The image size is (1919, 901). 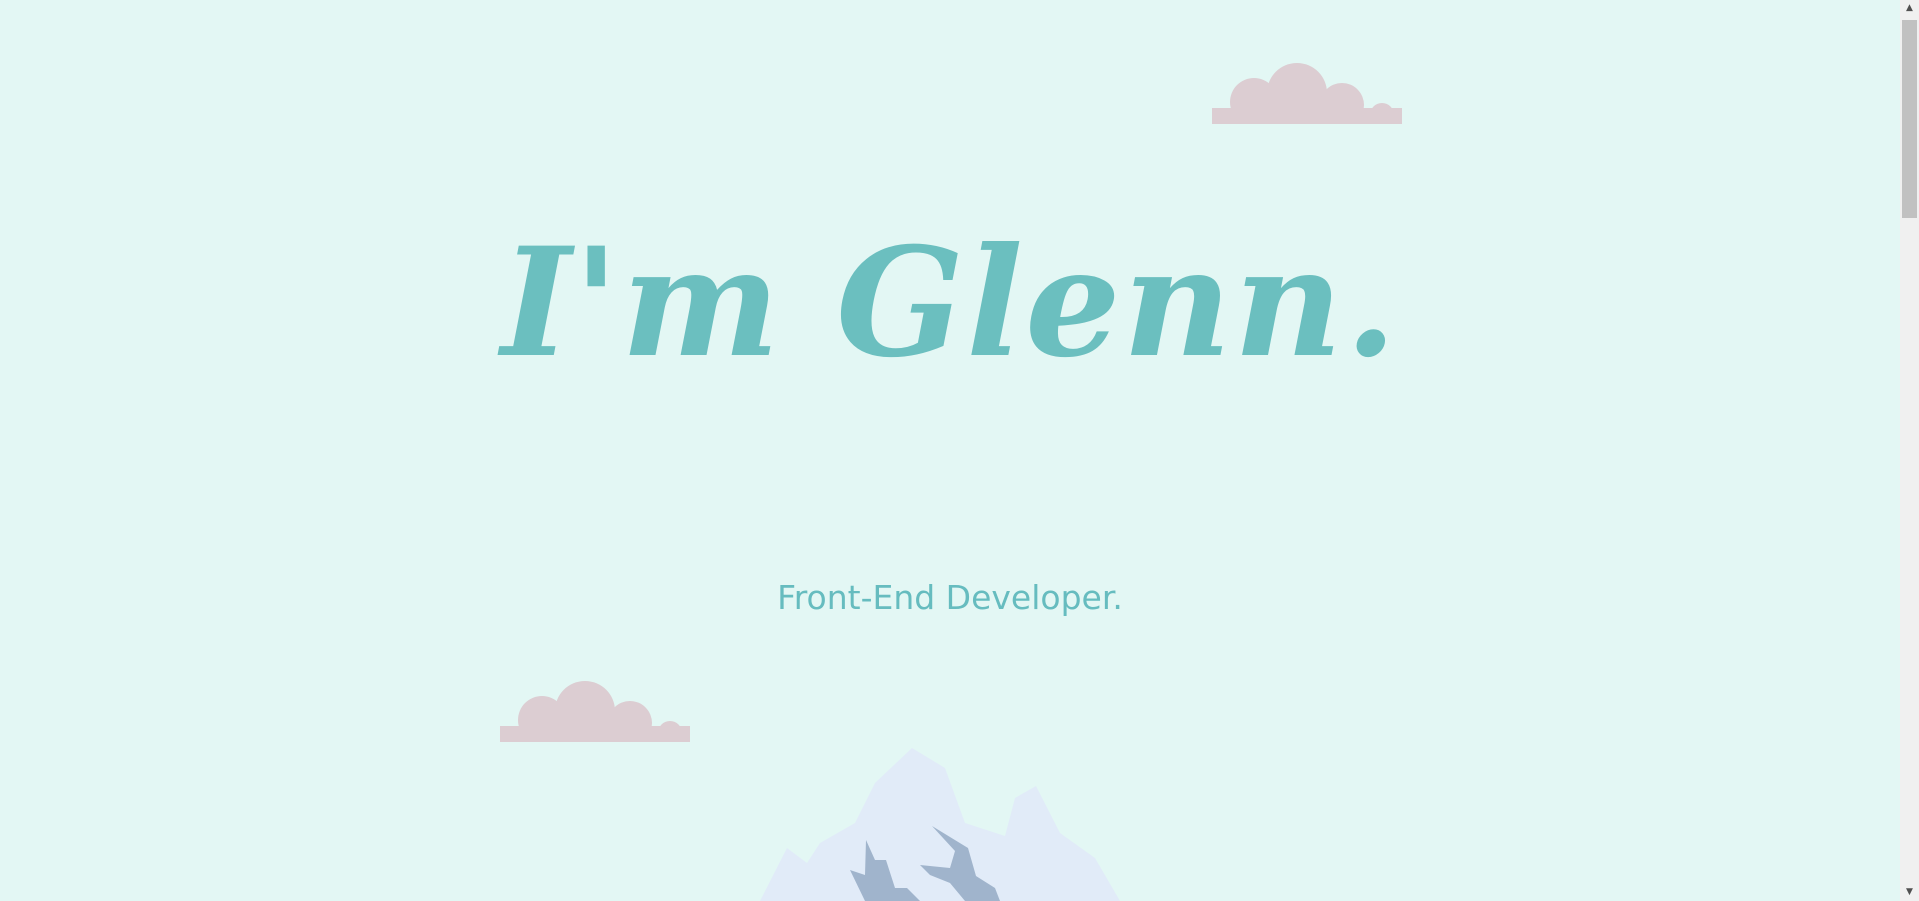 What do you see at coordinates (940, 824) in the screenshot?
I see `mountain-icon` at bounding box center [940, 824].